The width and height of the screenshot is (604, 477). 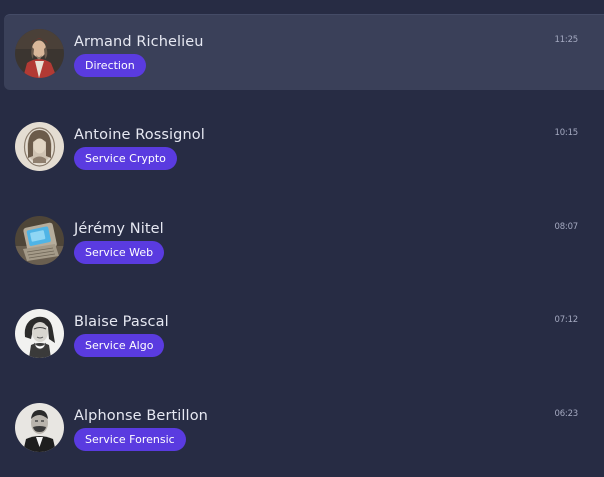 What do you see at coordinates (130, 439) in the screenshot?
I see `service-badge: Service Forensic` at bounding box center [130, 439].